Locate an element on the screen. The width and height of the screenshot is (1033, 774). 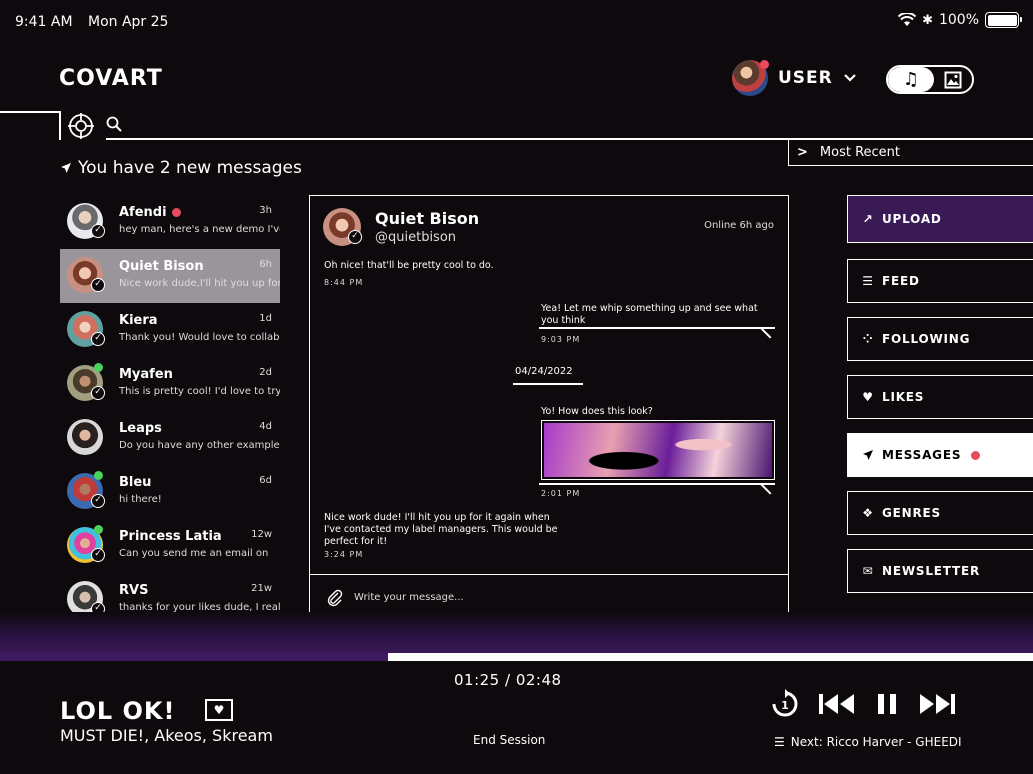
paperclip-icon is located at coordinates (335, 598).